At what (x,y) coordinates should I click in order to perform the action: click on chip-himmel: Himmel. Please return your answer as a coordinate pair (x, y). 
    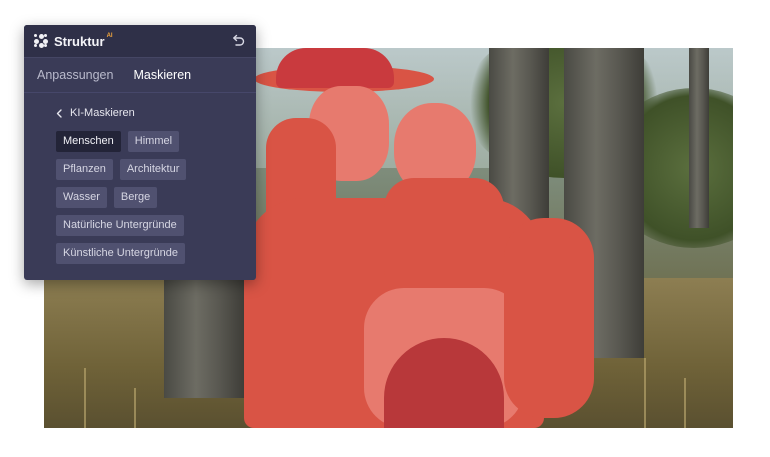
    Looking at the image, I should click on (153, 141).